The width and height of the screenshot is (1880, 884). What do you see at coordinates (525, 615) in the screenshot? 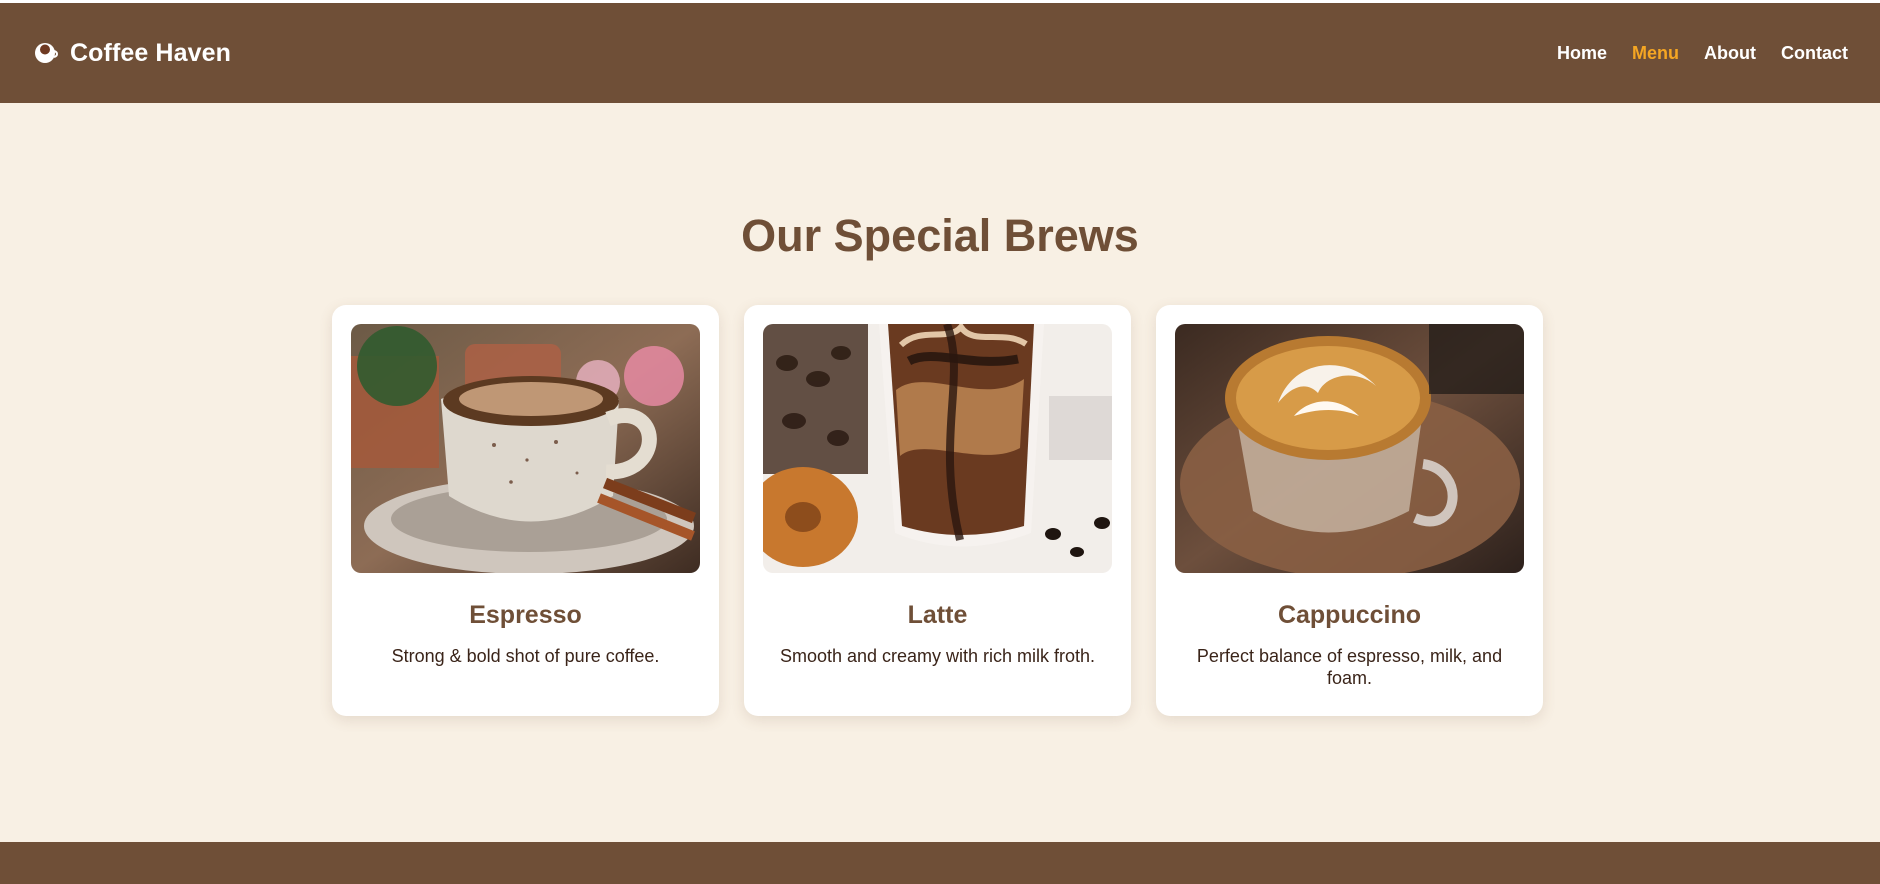
I see `menu-card-title: Espresso` at bounding box center [525, 615].